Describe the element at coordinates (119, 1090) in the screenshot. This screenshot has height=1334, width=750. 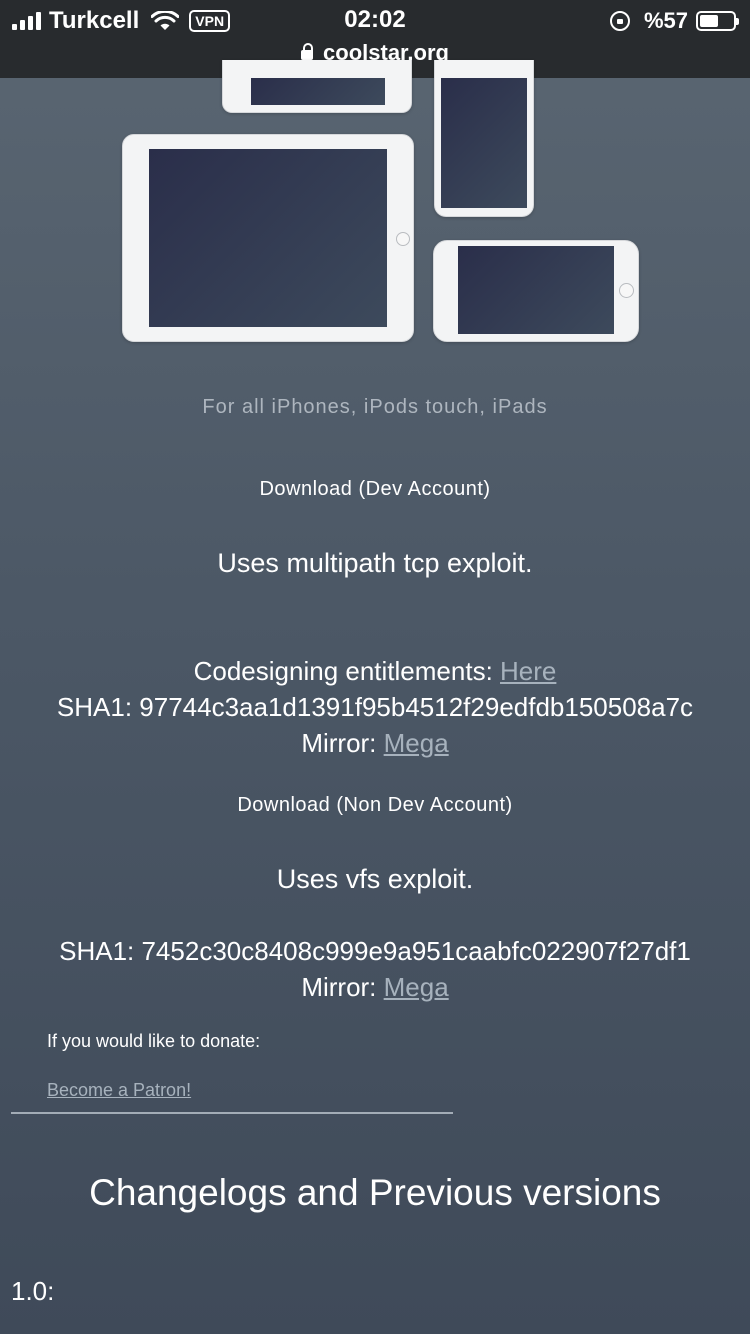
I see `patron-link: Become a Patron!` at that location.